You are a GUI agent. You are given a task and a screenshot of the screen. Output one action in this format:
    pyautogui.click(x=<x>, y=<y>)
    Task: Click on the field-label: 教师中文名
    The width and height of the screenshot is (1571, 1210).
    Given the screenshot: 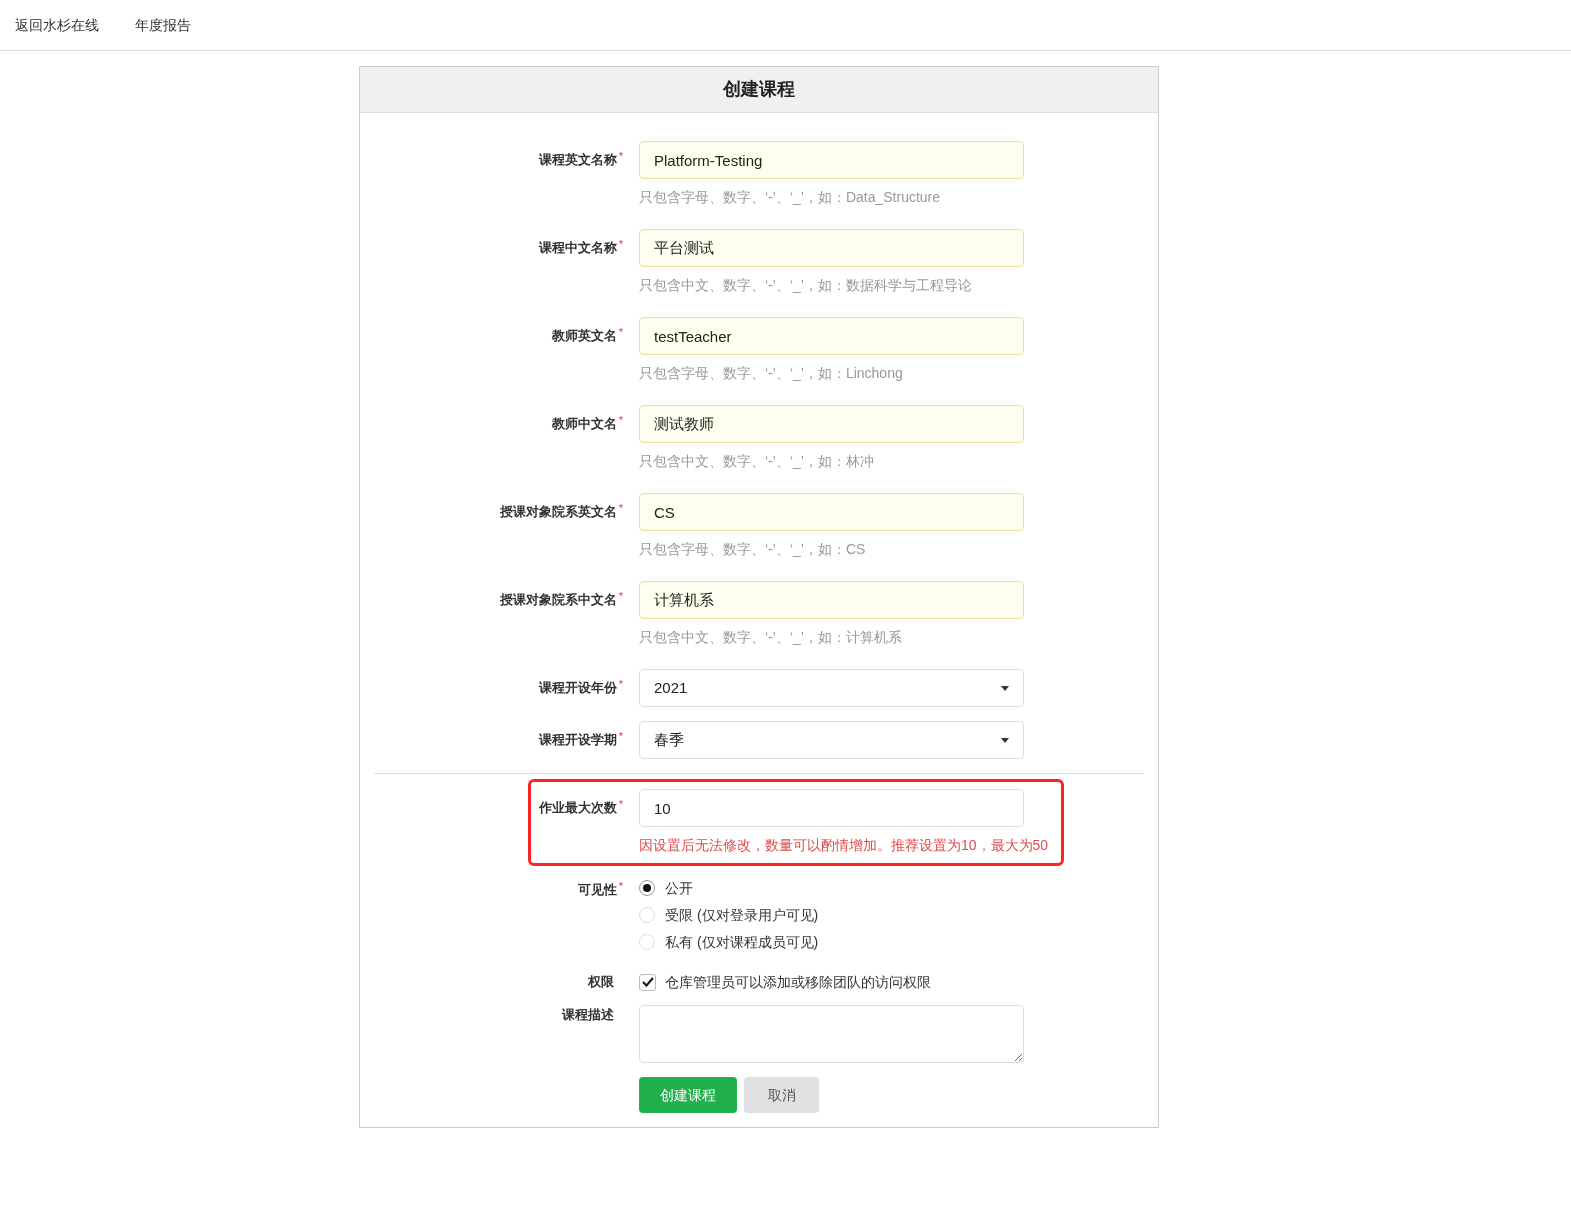 What is the action you would take?
    pyautogui.click(x=584, y=424)
    